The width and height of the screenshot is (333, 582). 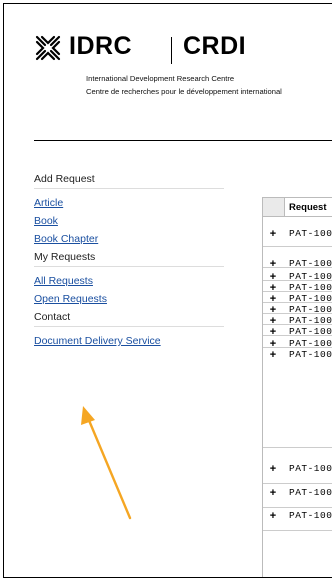 I want to click on idrc-emblem-icon, so click(x=48, y=48).